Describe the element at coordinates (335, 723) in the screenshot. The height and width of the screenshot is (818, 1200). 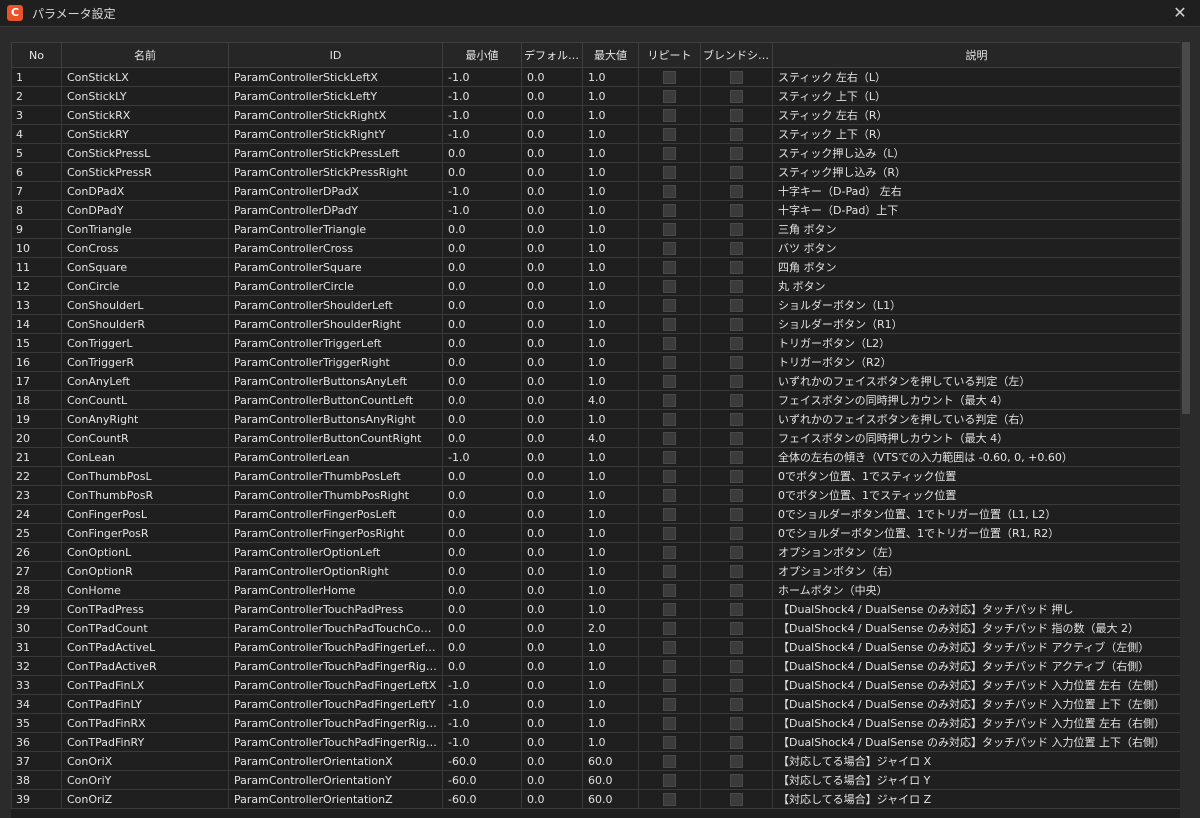
I see `cell-id: ParamControllerTouchPadFingerRightX` at that location.